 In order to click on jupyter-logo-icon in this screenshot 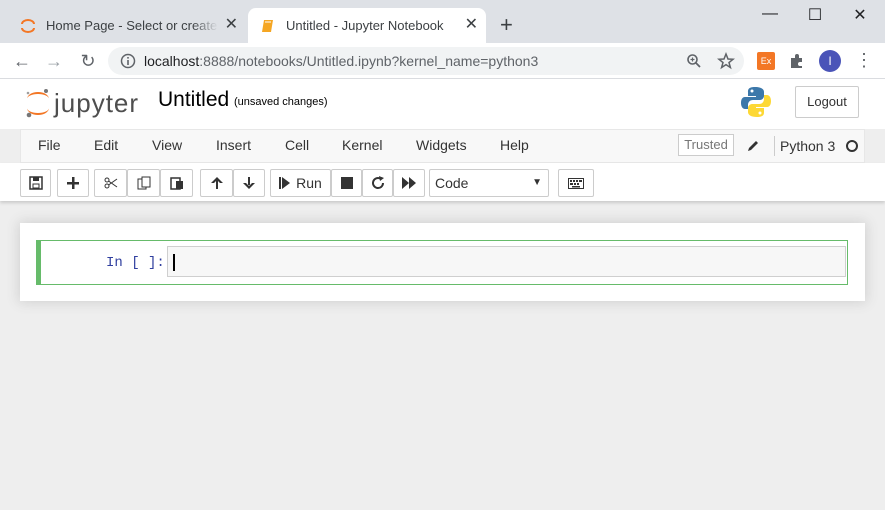, I will do `click(38, 103)`.